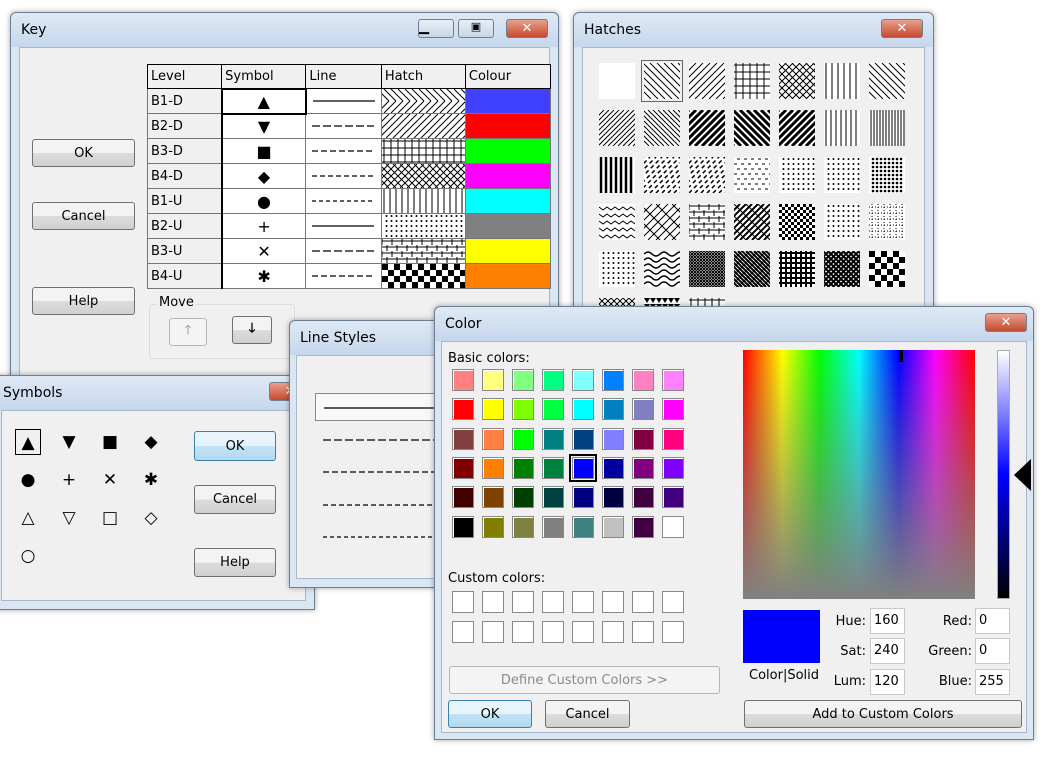 The width and height of the screenshot is (1054, 760). Describe the element at coordinates (28, 442) in the screenshot. I see `symbol-option: ▲` at that location.